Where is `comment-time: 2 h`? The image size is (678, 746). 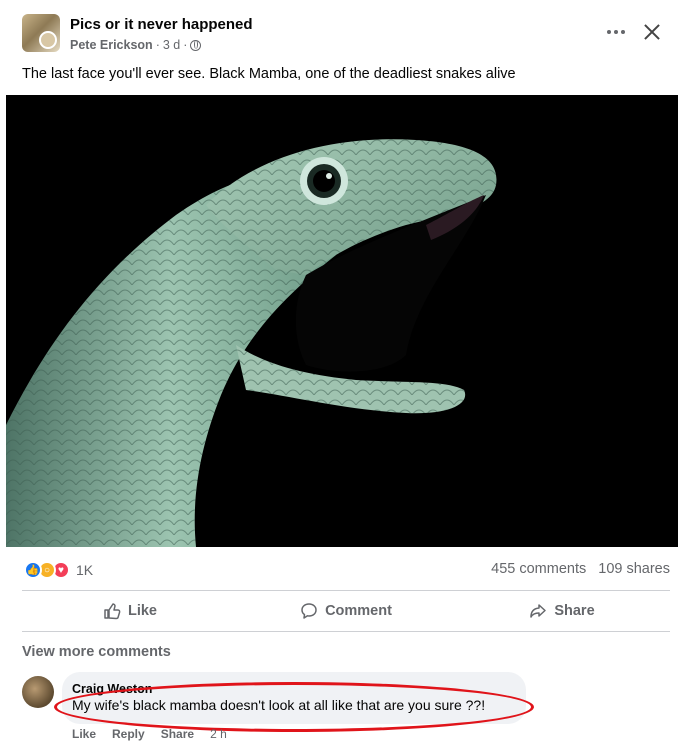 comment-time: 2 h is located at coordinates (218, 734).